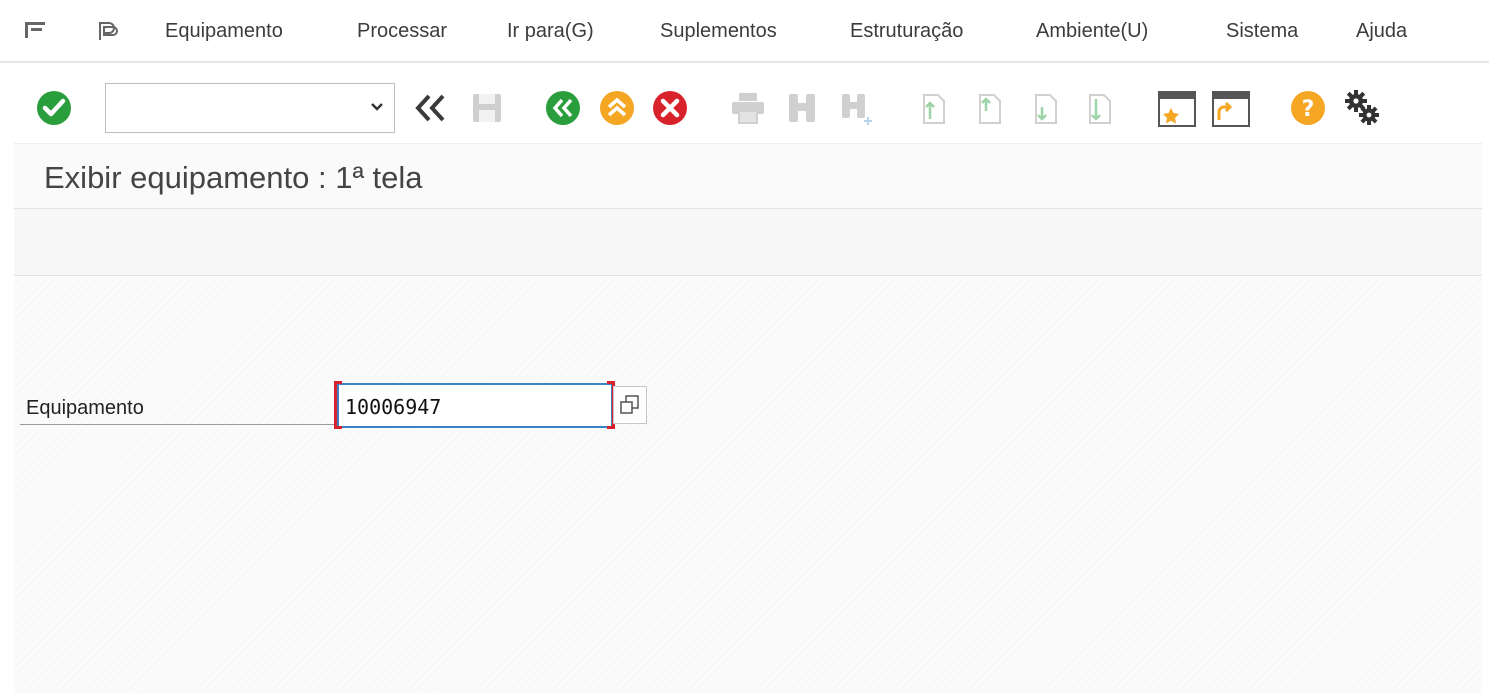 Image resolution: width=1489 pixels, height=693 pixels. I want to click on required-marker-left, so click(338, 405).